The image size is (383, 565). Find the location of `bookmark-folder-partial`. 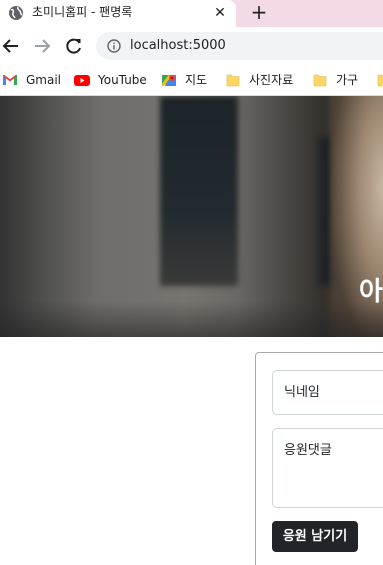

bookmark-folder-partial is located at coordinates (379, 80).